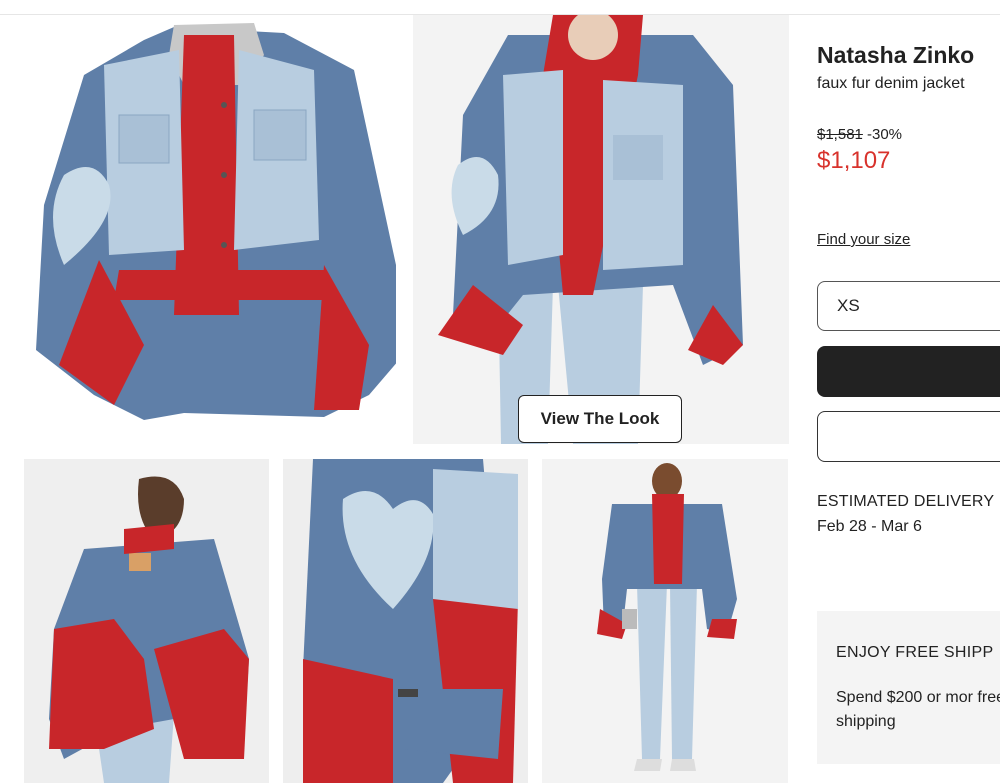 The width and height of the screenshot is (1000, 783). I want to click on sleeve-detail-illustration, so click(405, 621).